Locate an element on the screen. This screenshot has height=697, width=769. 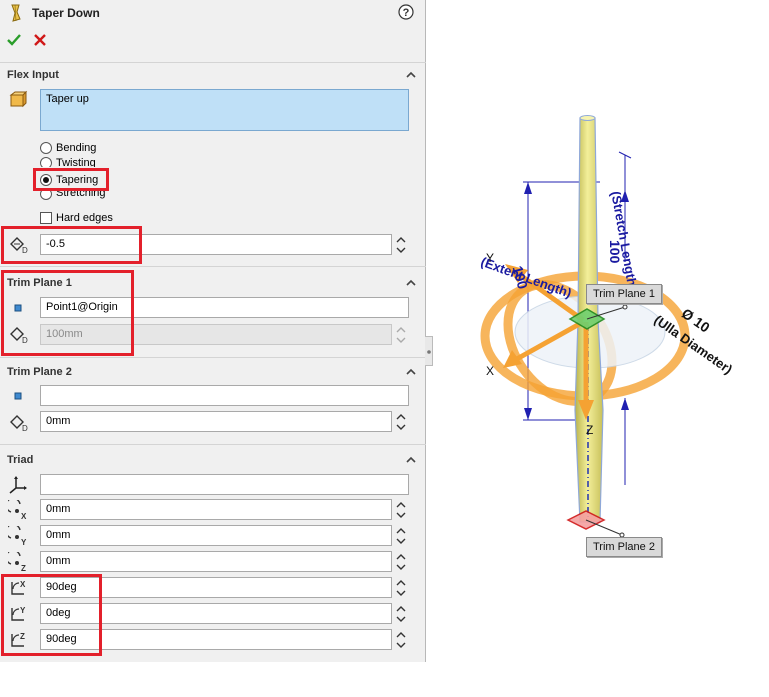
position-y-icon: Y is located at coordinates (16, 535).